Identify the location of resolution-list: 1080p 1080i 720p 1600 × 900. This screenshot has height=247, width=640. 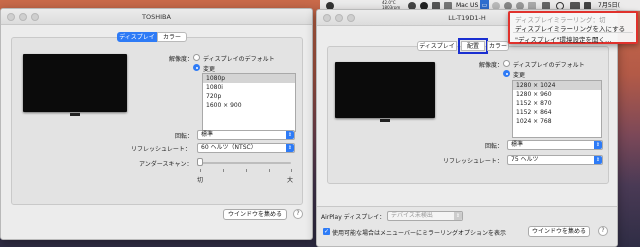
(249, 102).